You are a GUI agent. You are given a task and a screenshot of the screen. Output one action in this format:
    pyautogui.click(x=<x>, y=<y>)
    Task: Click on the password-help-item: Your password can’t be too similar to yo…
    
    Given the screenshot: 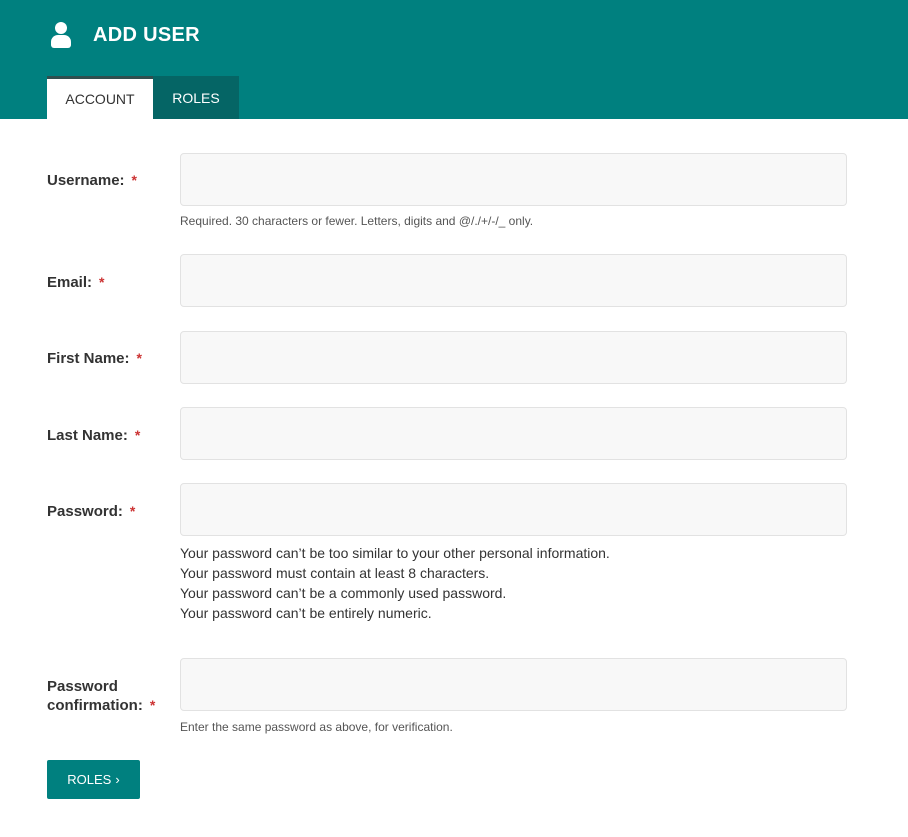 What is the action you would take?
    pyautogui.click(x=395, y=553)
    